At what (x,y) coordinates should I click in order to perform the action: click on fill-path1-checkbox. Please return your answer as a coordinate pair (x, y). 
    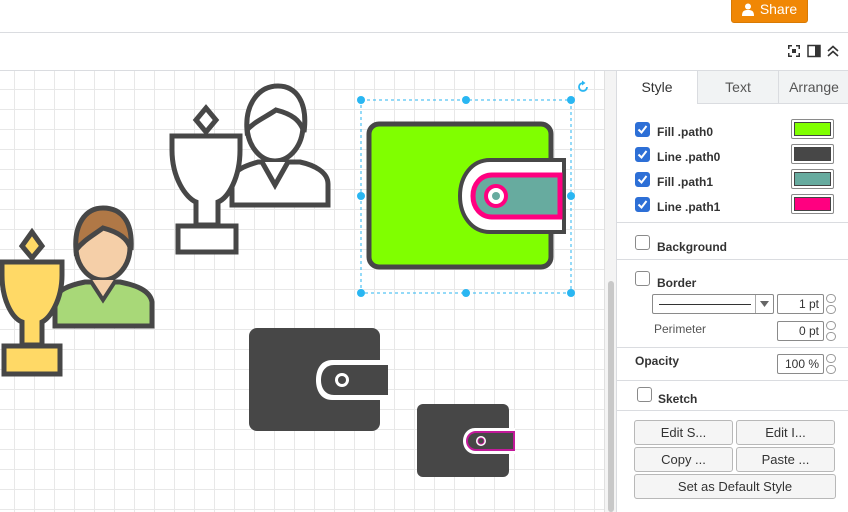
    Looking at the image, I should click on (642, 179).